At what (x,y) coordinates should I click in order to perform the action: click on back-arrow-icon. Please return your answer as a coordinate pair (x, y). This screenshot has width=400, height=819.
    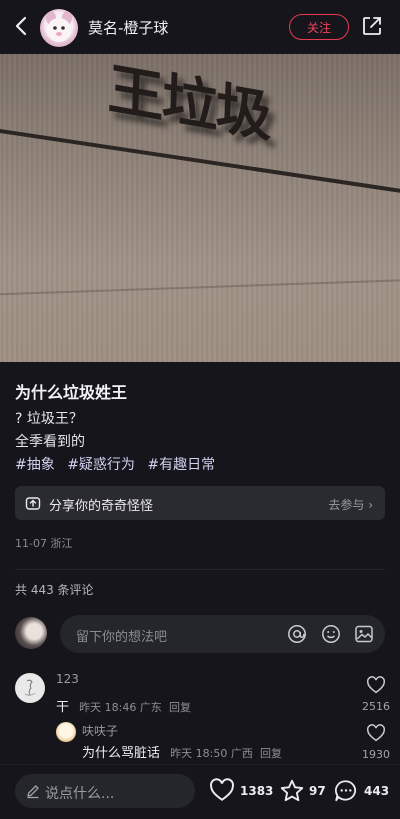
    Looking at the image, I should click on (22, 26).